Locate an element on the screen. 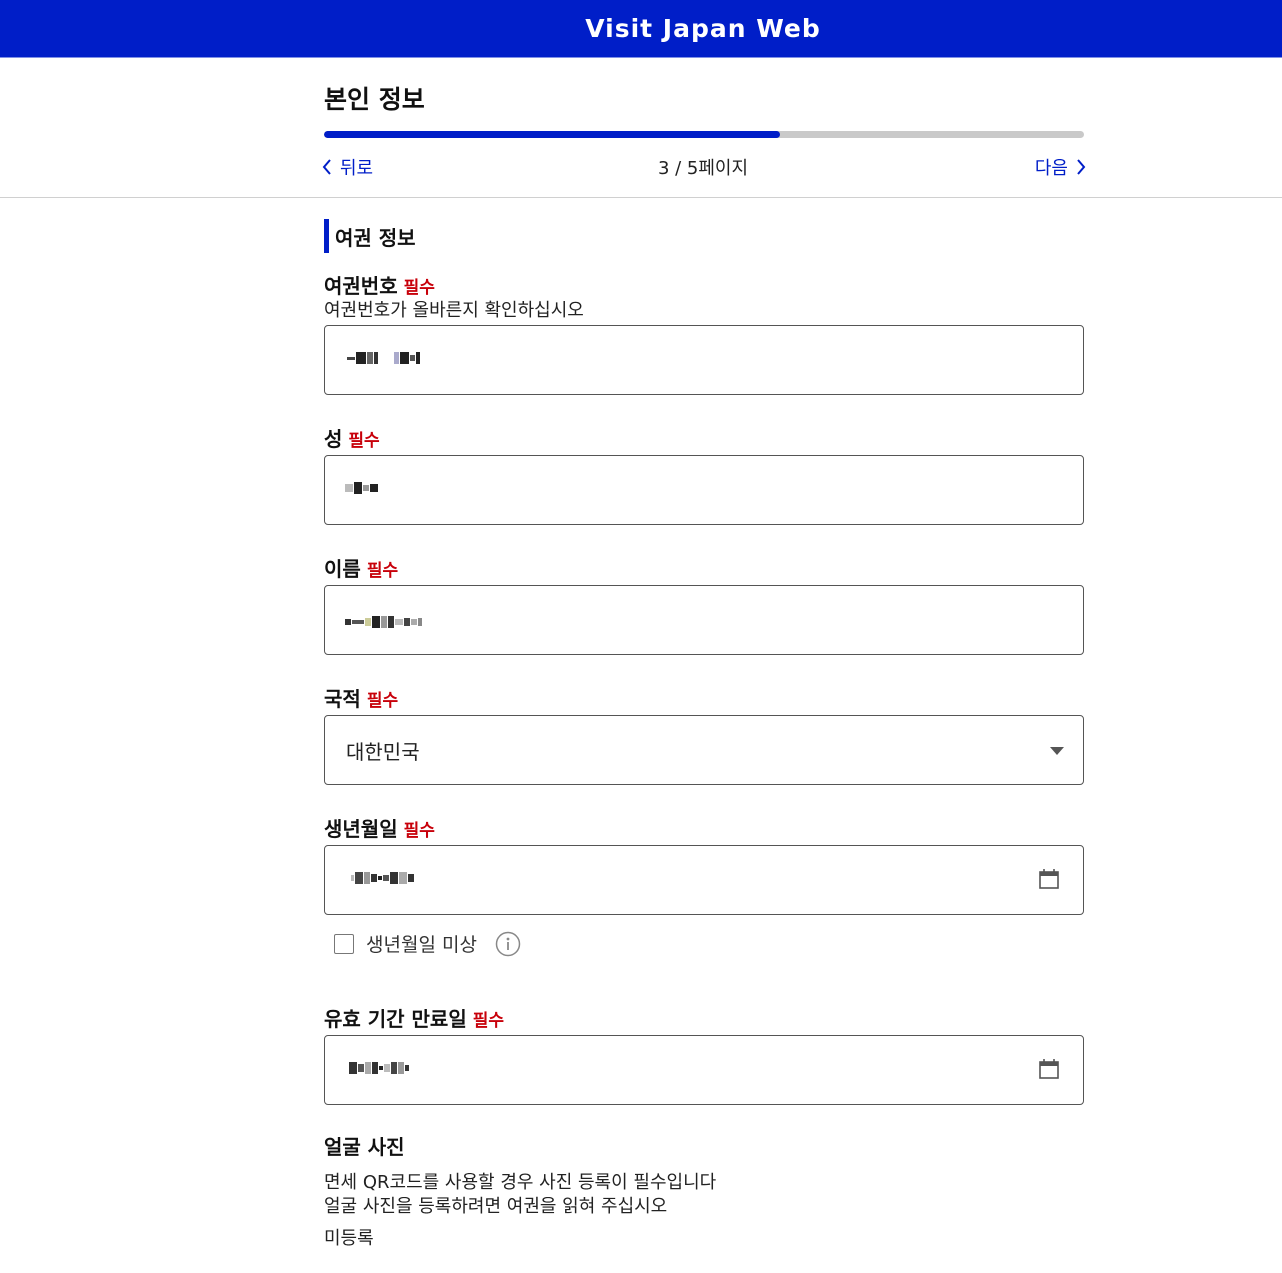  face-photo-note-1: 면세 QR코드를 사용할 경우 사진 등록이 필수입니다 is located at coordinates (520, 1182).